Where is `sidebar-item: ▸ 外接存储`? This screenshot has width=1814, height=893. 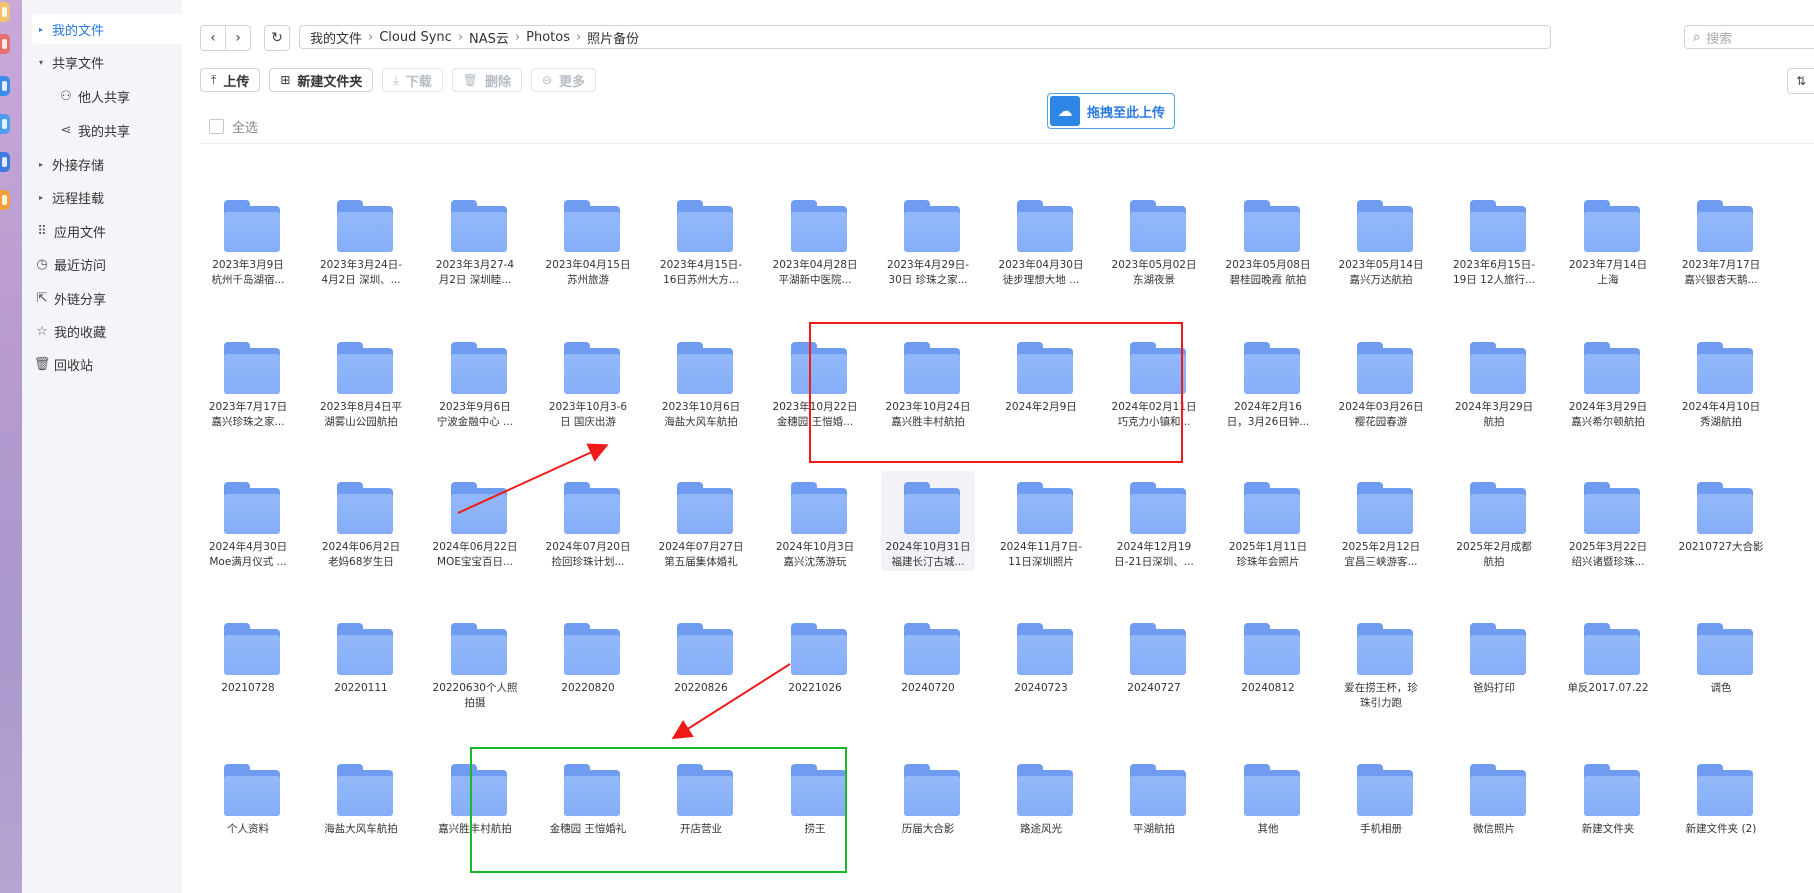 sidebar-item: ▸ 外接存储 is located at coordinates (114, 164).